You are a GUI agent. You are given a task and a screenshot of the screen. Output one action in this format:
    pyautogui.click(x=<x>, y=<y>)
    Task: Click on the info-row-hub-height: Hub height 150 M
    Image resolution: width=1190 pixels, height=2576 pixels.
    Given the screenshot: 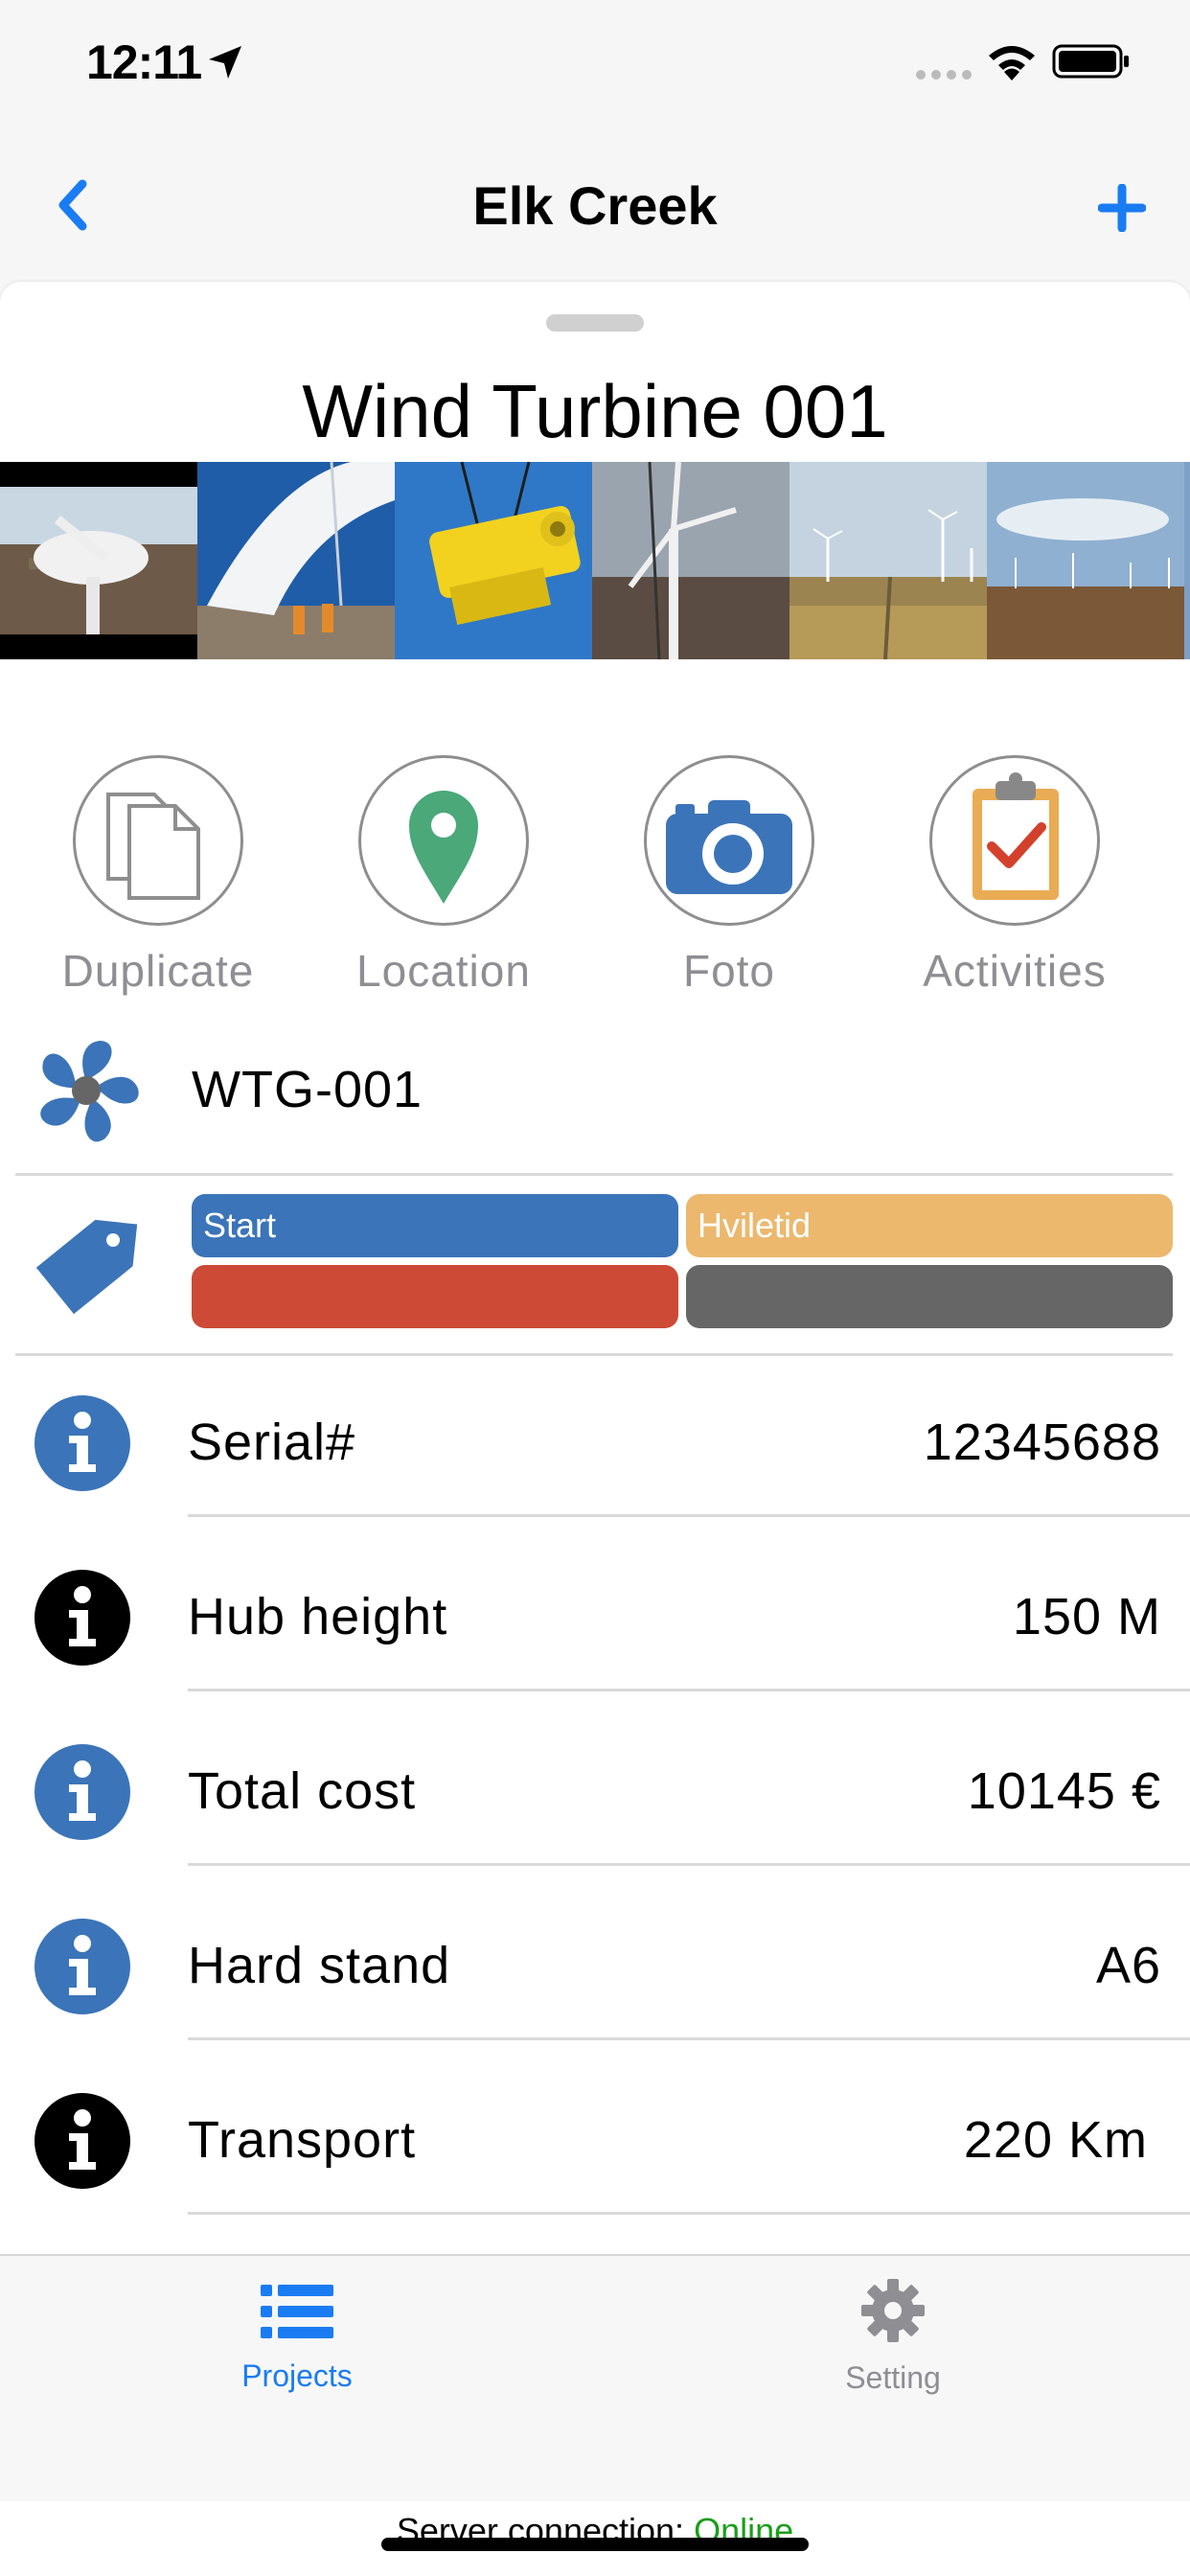 What is the action you would take?
    pyautogui.click(x=595, y=1618)
    